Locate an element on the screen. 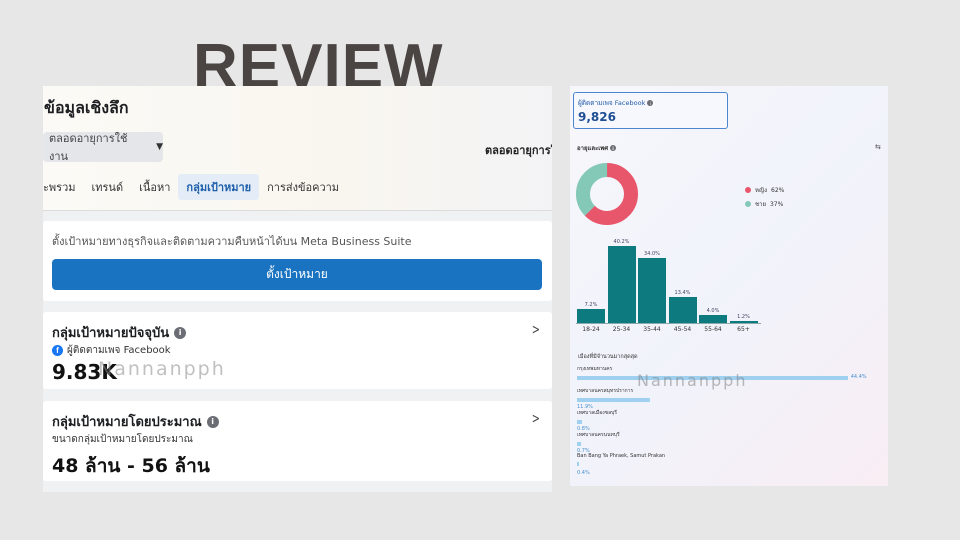  bar-value-label: 40.2% is located at coordinates (621, 242).